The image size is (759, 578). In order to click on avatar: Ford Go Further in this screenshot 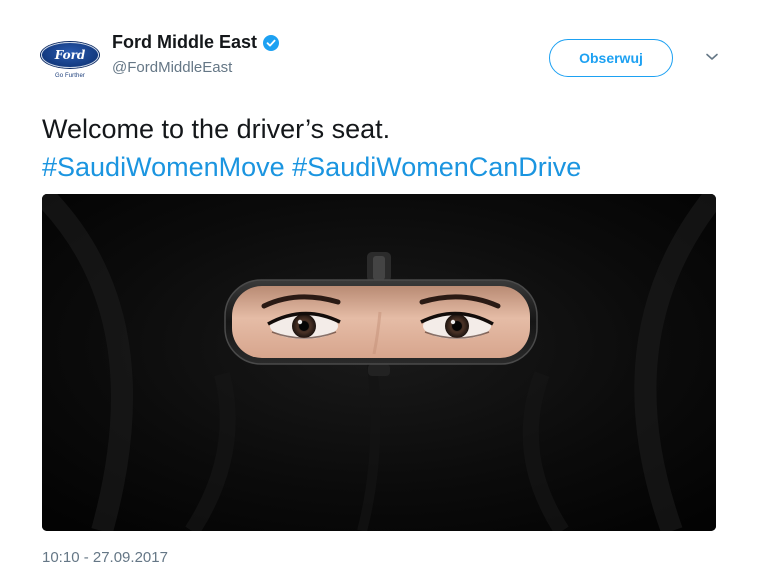, I will do `click(70, 58)`.